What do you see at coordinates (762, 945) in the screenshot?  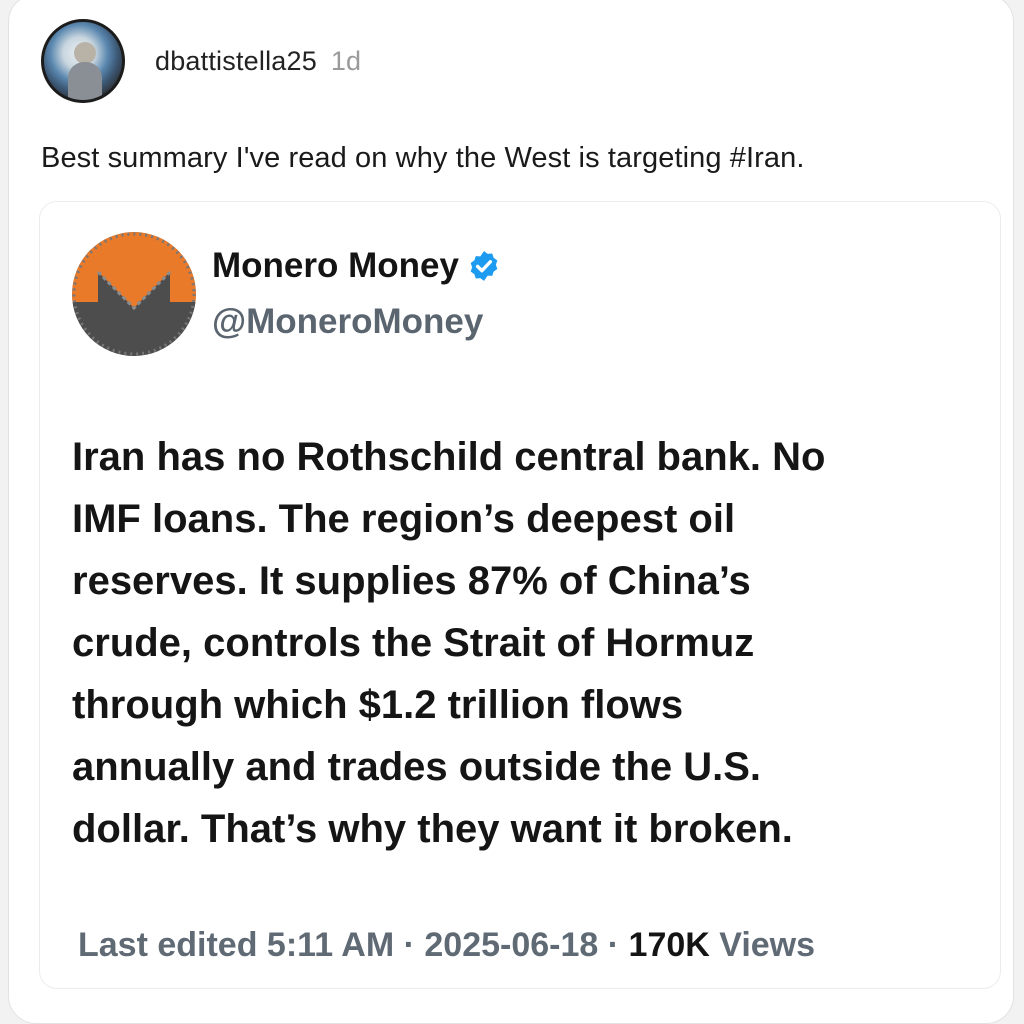 I see `views-label: Views` at bounding box center [762, 945].